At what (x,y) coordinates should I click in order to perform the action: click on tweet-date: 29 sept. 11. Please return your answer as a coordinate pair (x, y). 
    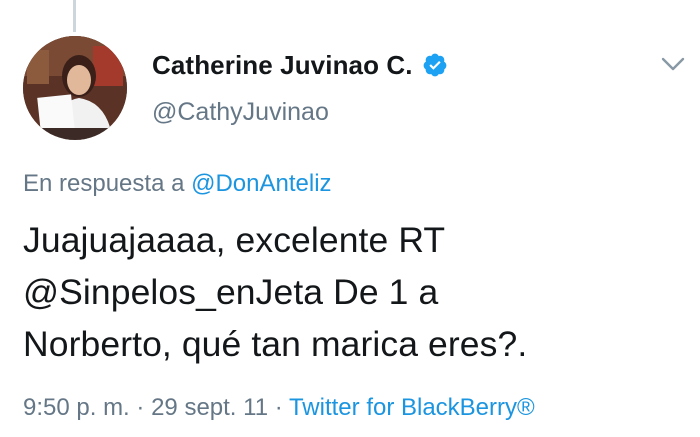
    Looking at the image, I should click on (209, 407).